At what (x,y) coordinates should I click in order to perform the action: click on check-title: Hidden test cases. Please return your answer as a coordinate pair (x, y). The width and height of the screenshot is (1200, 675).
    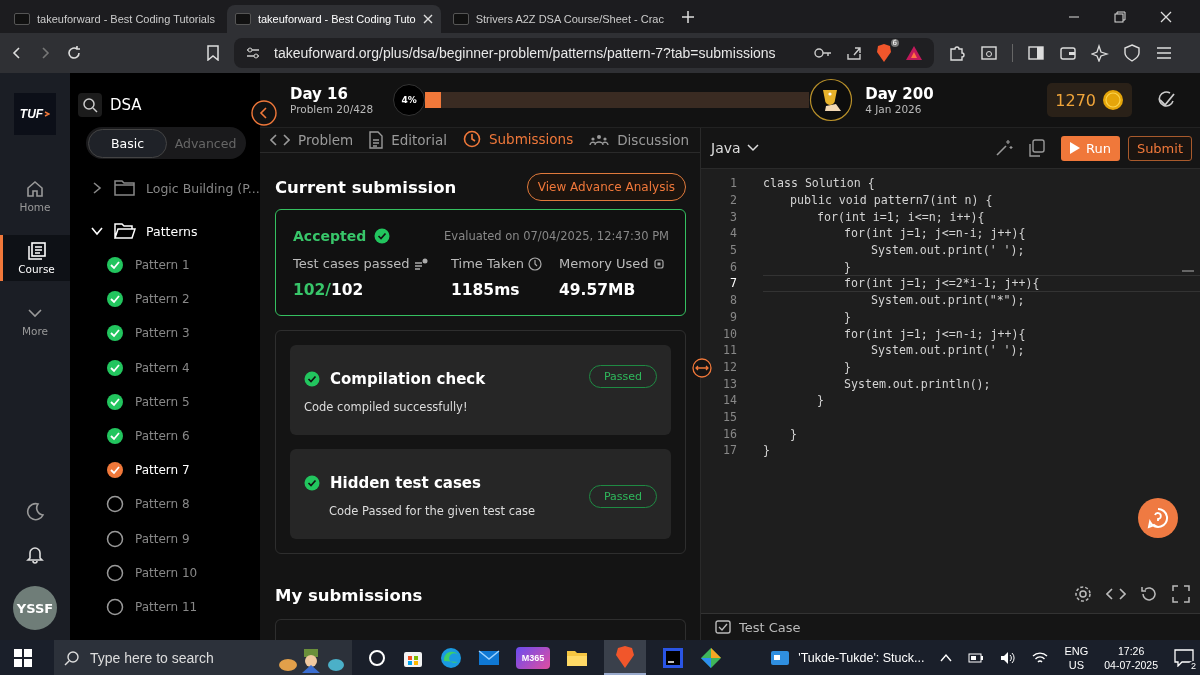
    Looking at the image, I should click on (405, 483).